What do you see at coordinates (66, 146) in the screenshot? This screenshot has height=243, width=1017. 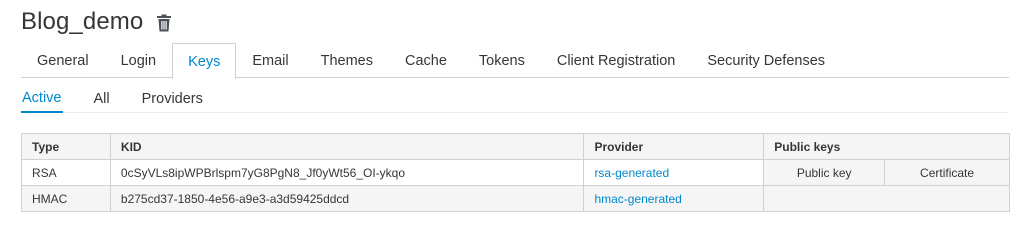 I see `column-header-type: Type` at bounding box center [66, 146].